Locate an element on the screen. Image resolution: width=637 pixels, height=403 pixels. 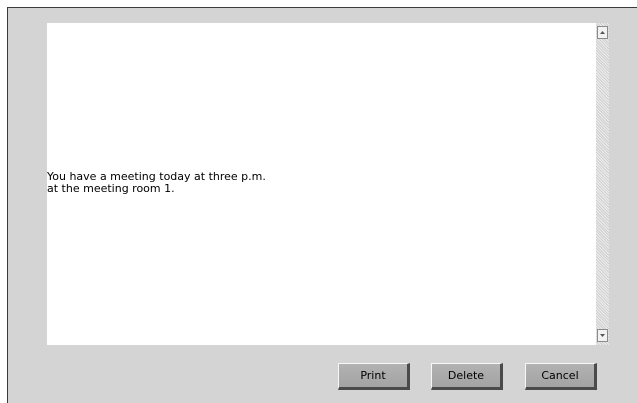
scroll-up-button is located at coordinates (602, 32).